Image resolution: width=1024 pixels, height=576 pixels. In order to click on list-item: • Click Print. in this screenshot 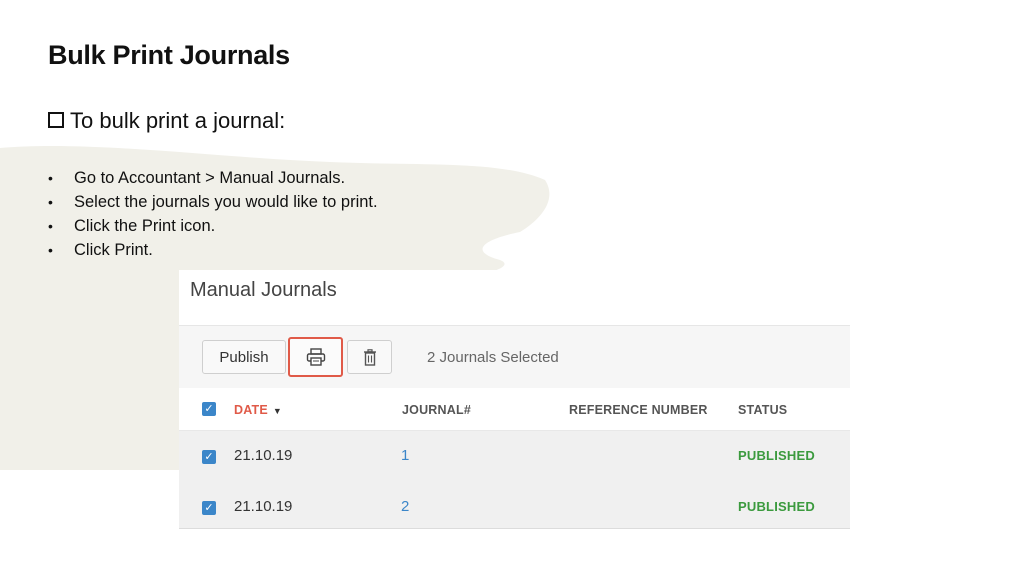, I will do `click(100, 250)`.